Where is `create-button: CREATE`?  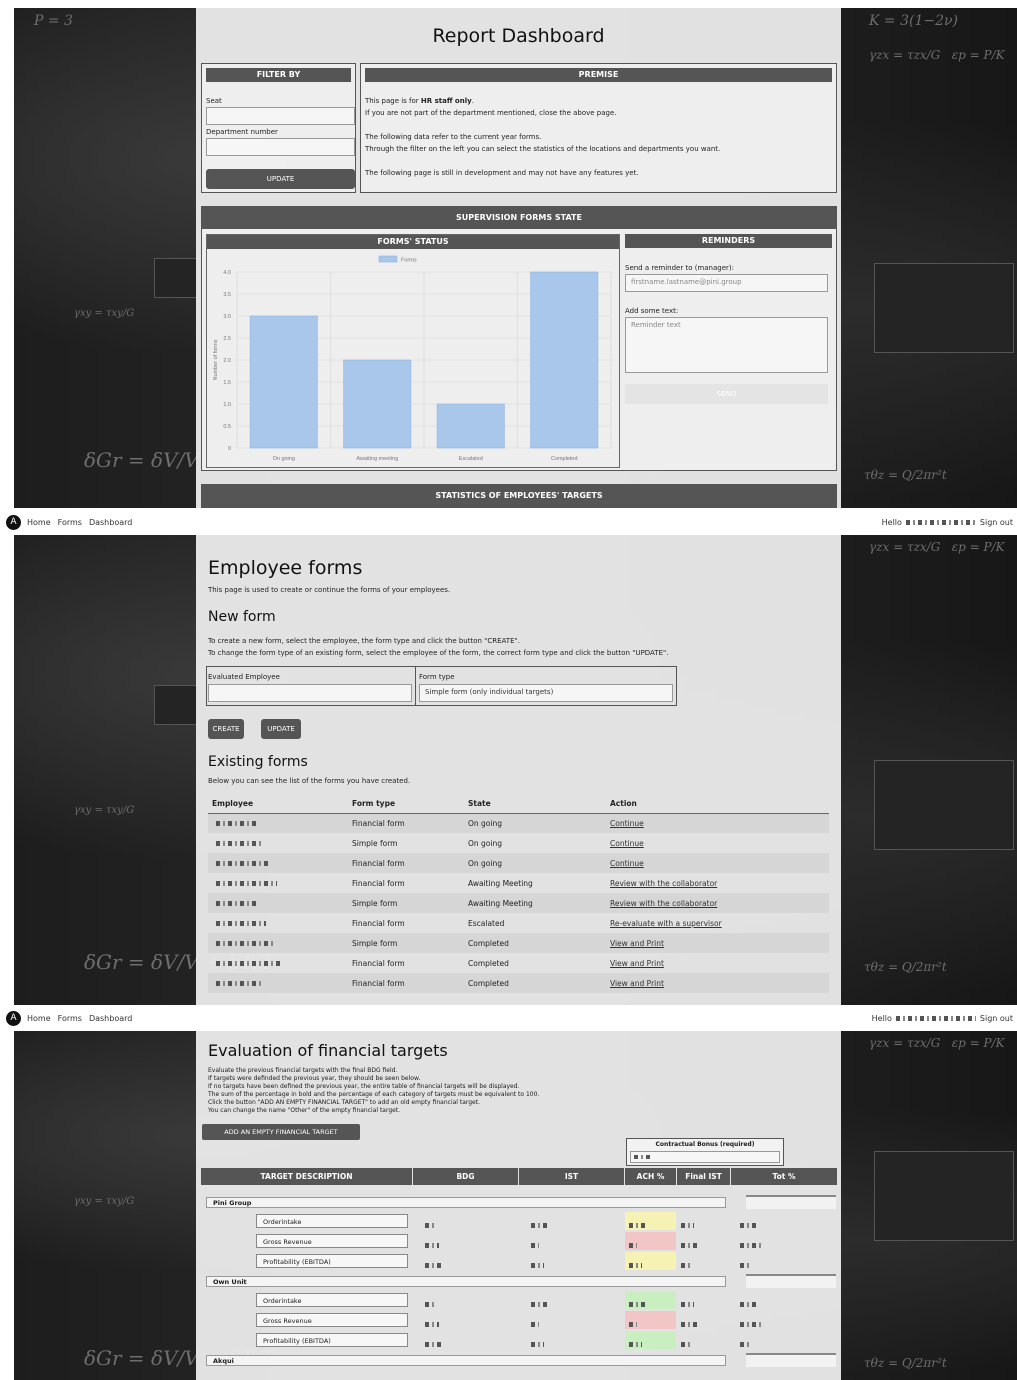
create-button: CREATE is located at coordinates (226, 729).